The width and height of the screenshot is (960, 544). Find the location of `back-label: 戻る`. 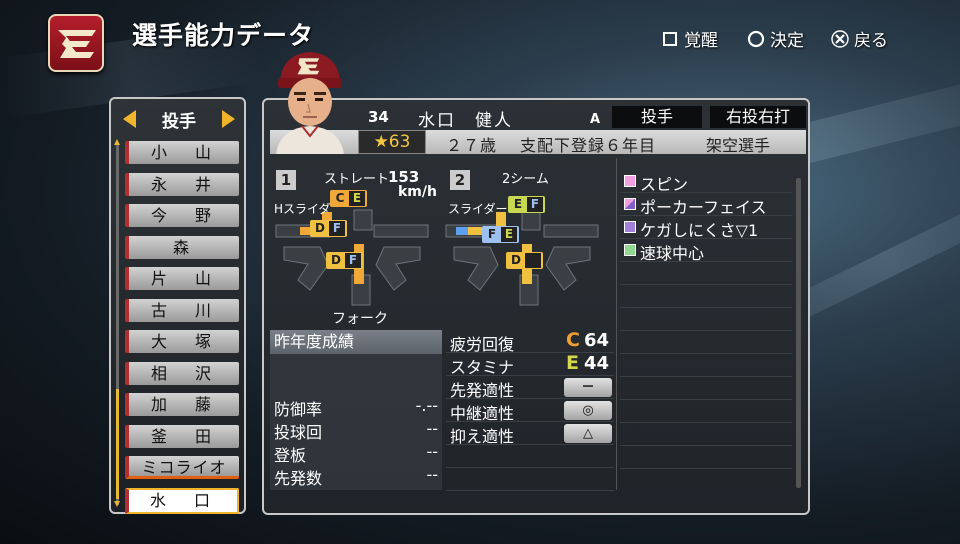

back-label: 戻る is located at coordinates (871, 41).